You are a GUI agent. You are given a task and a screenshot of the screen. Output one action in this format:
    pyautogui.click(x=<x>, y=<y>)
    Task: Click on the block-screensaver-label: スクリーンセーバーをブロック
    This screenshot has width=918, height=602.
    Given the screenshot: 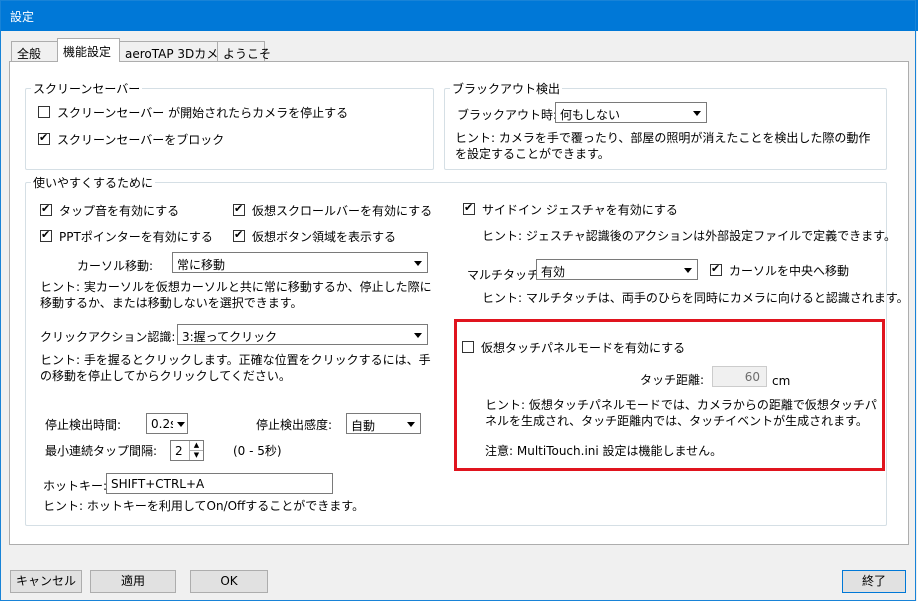 What is the action you would take?
    pyautogui.click(x=141, y=140)
    